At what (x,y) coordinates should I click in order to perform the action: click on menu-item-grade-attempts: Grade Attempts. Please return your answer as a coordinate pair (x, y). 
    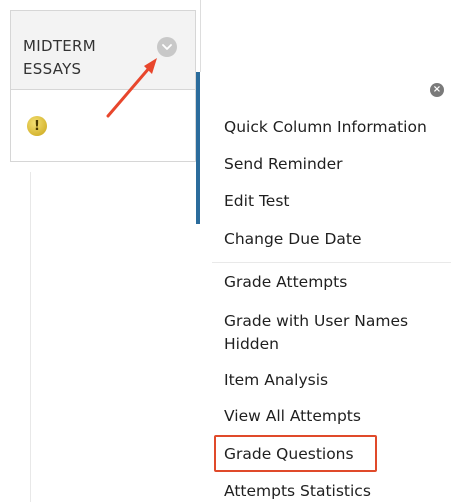
    Looking at the image, I should click on (331, 282).